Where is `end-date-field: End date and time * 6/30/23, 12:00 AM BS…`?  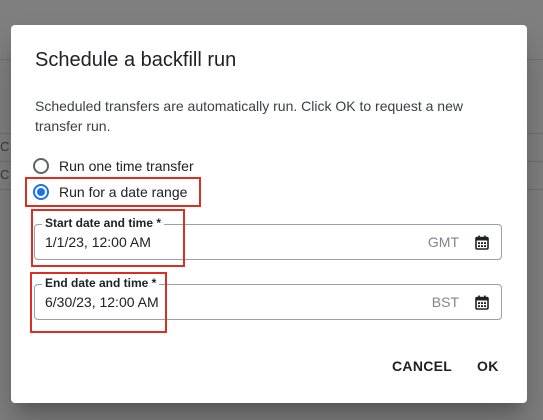
end-date-field: End date and time * 6/30/23, 12:00 AM BS… is located at coordinates (268, 298).